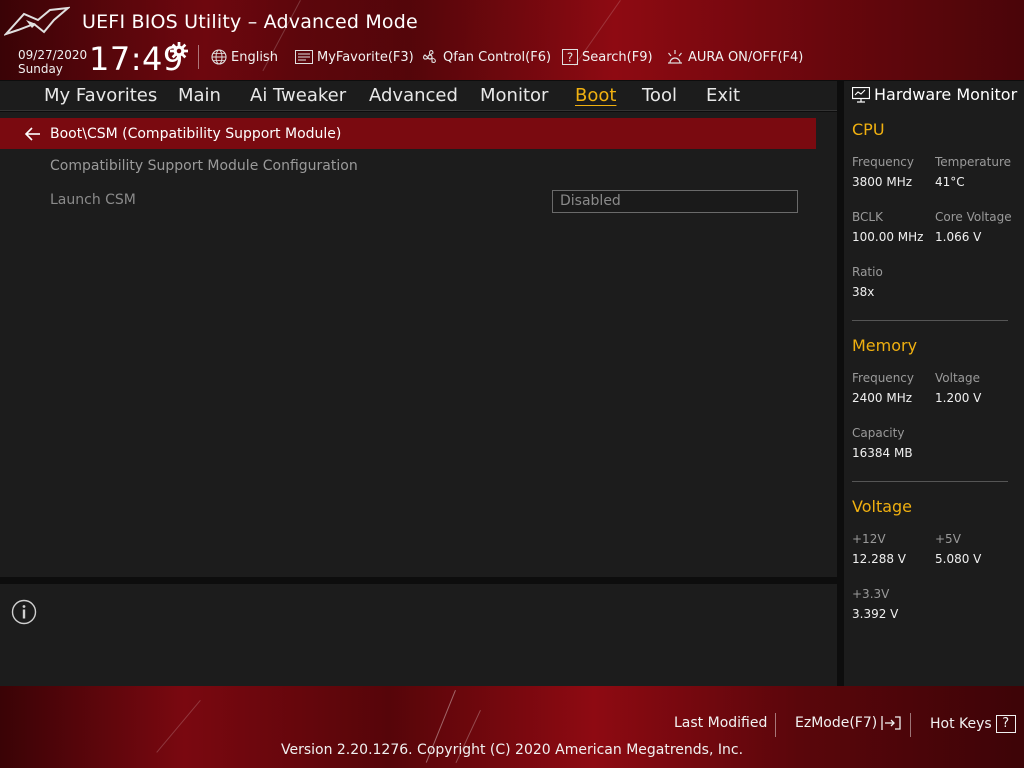 This screenshot has height=768, width=1024. Describe the element at coordinates (863, 292) in the screenshot. I see `ratio-value: 38x` at that location.